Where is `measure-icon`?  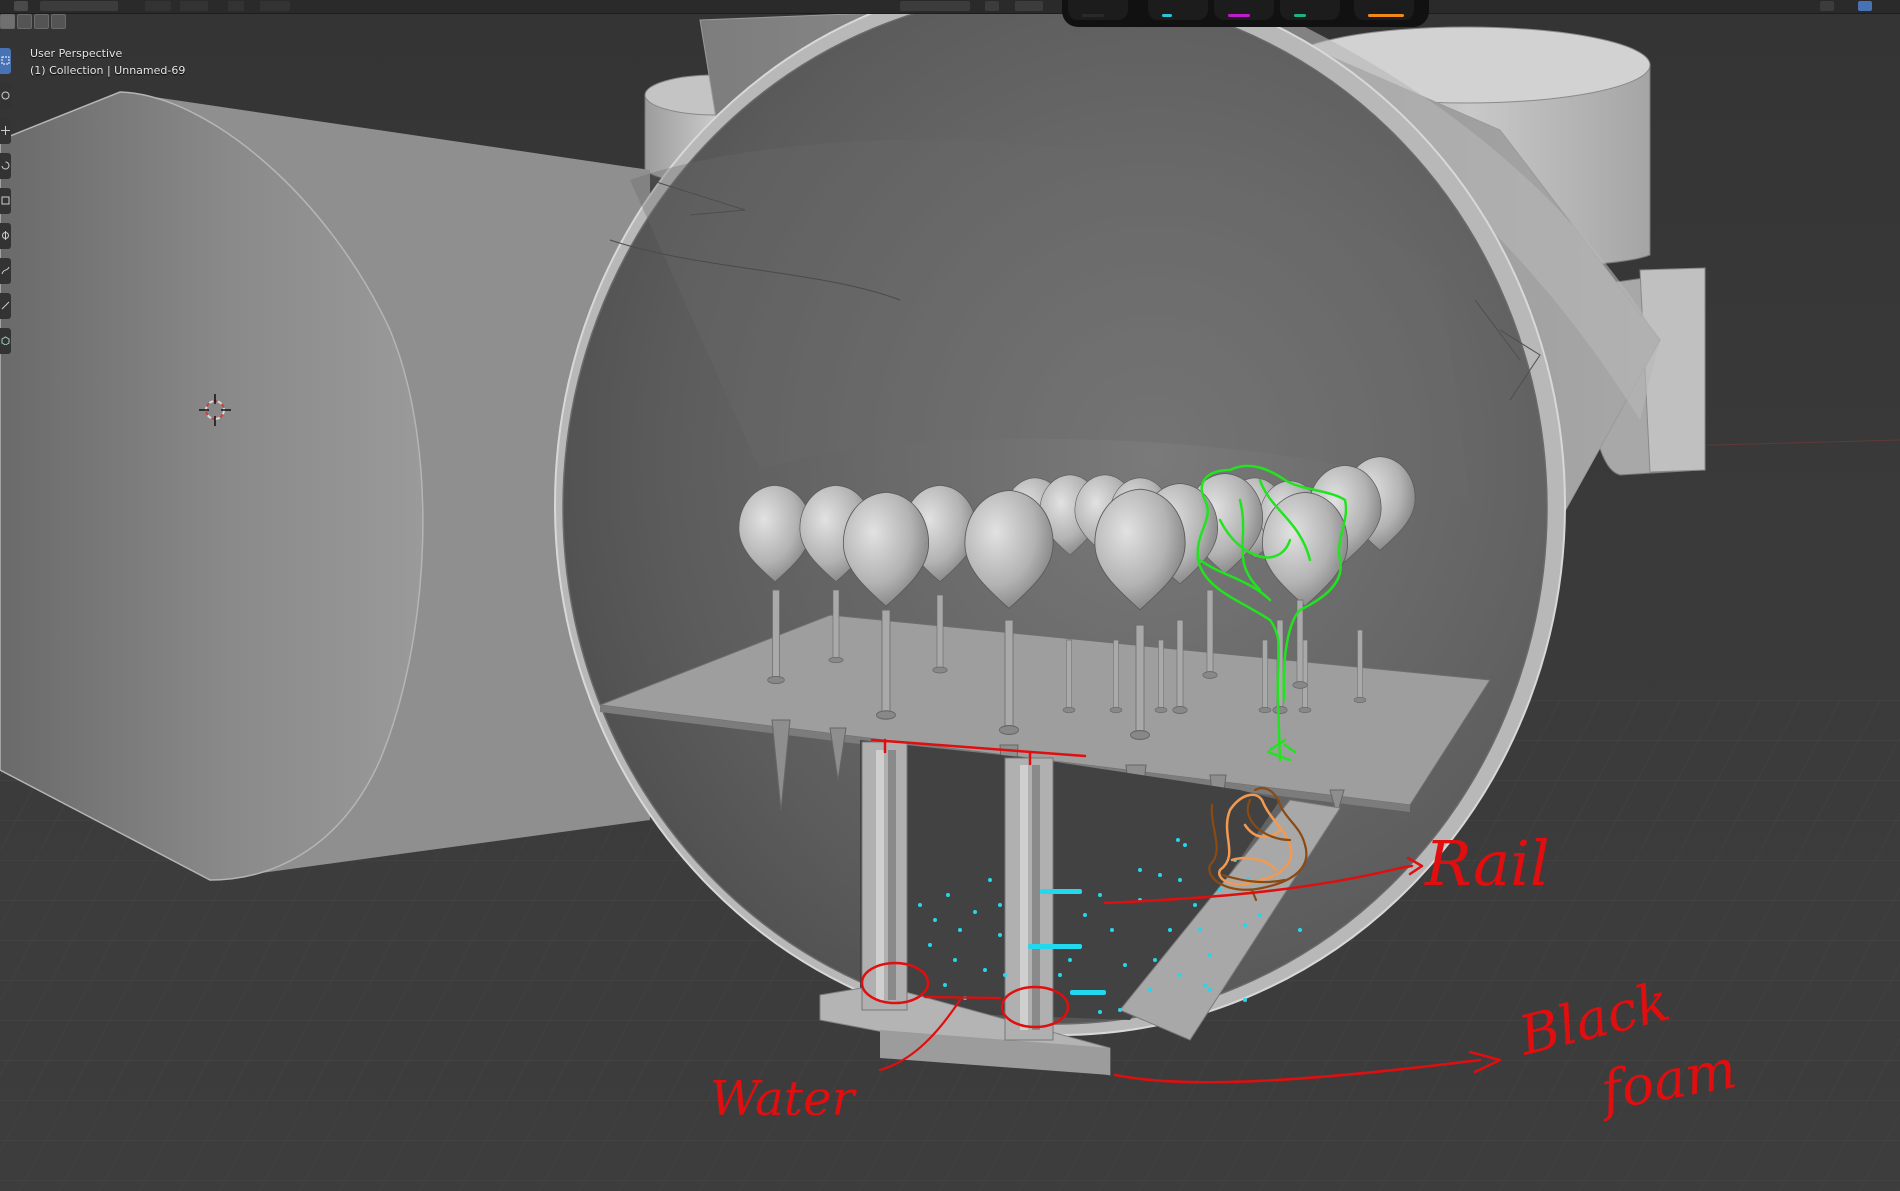
measure-icon is located at coordinates (5, 306).